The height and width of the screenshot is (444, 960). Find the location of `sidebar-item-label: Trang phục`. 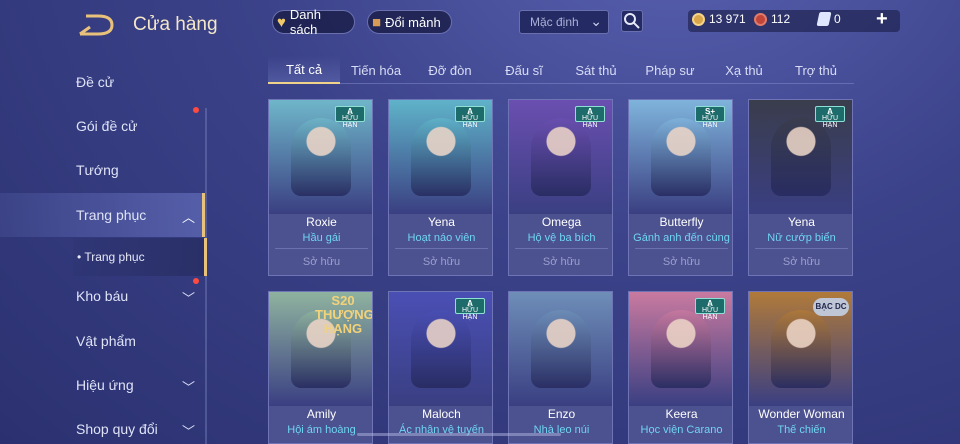

sidebar-item-label: Trang phục is located at coordinates (111, 215).